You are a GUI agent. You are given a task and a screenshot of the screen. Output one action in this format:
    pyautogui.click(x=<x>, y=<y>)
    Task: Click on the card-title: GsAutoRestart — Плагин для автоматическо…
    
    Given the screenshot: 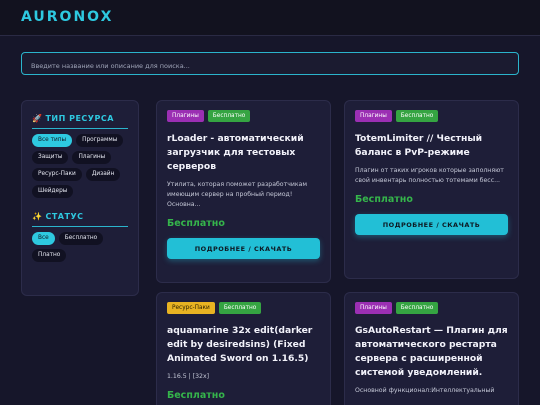 What is the action you would take?
    pyautogui.click(x=431, y=352)
    